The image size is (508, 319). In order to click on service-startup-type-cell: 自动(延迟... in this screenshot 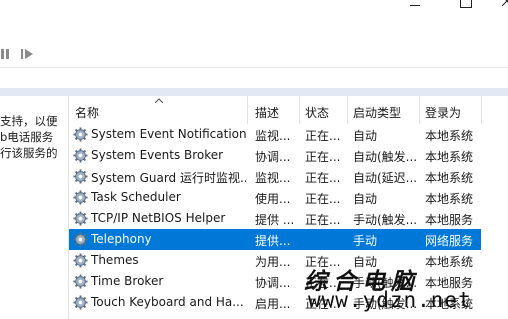, I will do `click(385, 178)`.